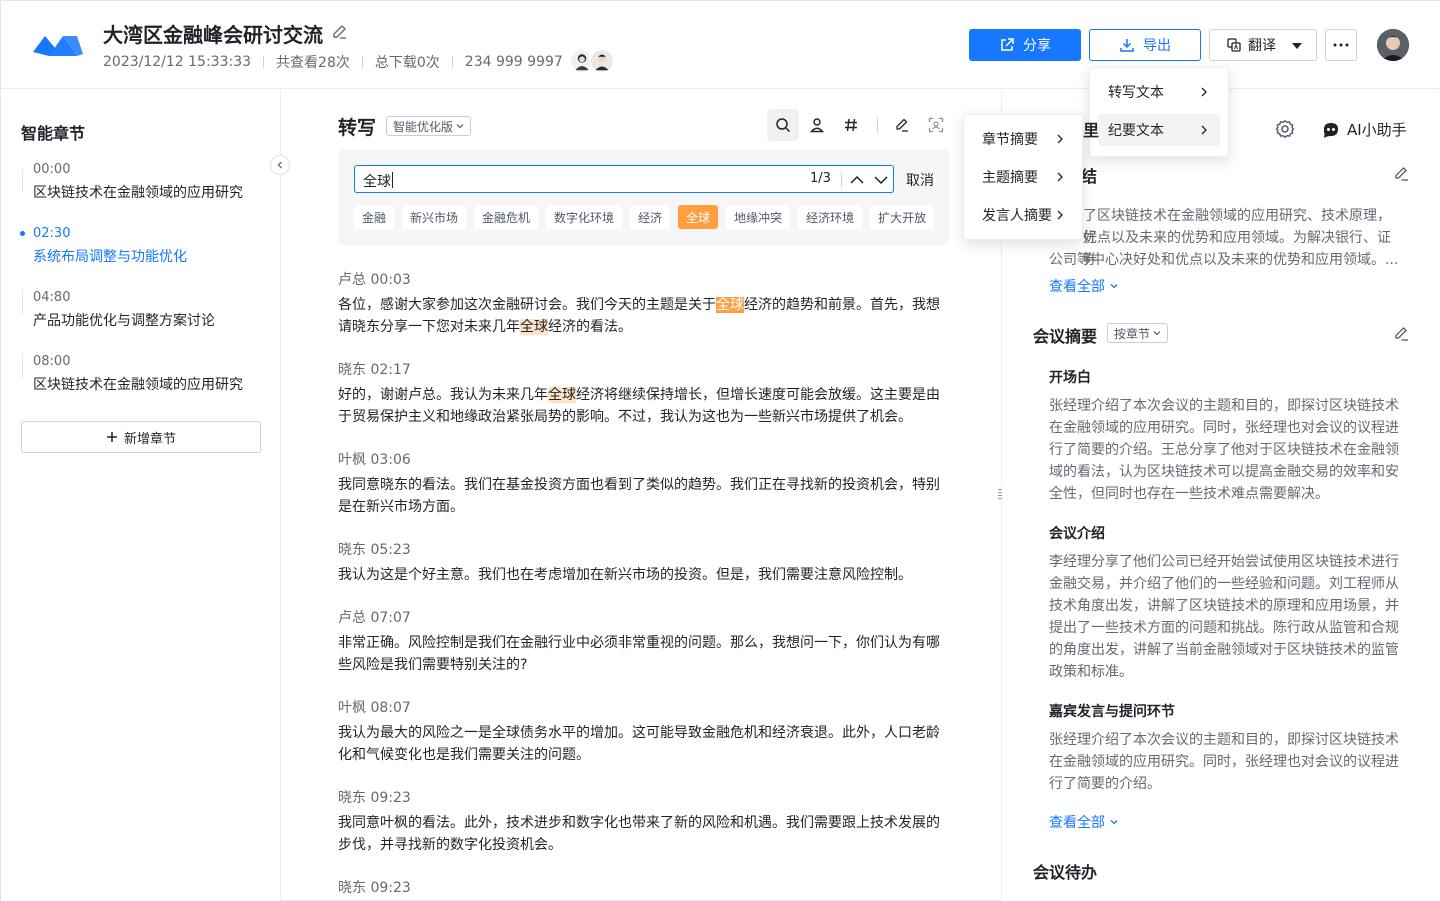 Image resolution: width=1440 pixels, height=901 pixels. I want to click on participant-avatars, so click(593, 61).